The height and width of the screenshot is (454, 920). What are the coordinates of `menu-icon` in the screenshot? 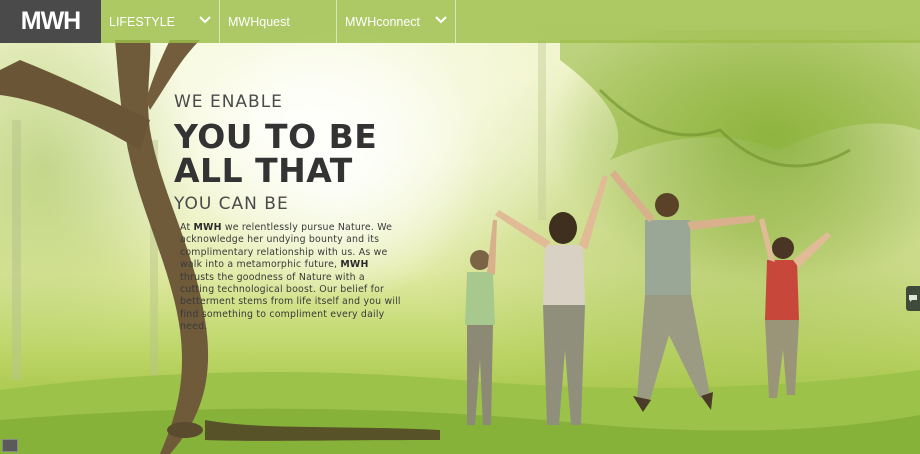 It's located at (10, 445).